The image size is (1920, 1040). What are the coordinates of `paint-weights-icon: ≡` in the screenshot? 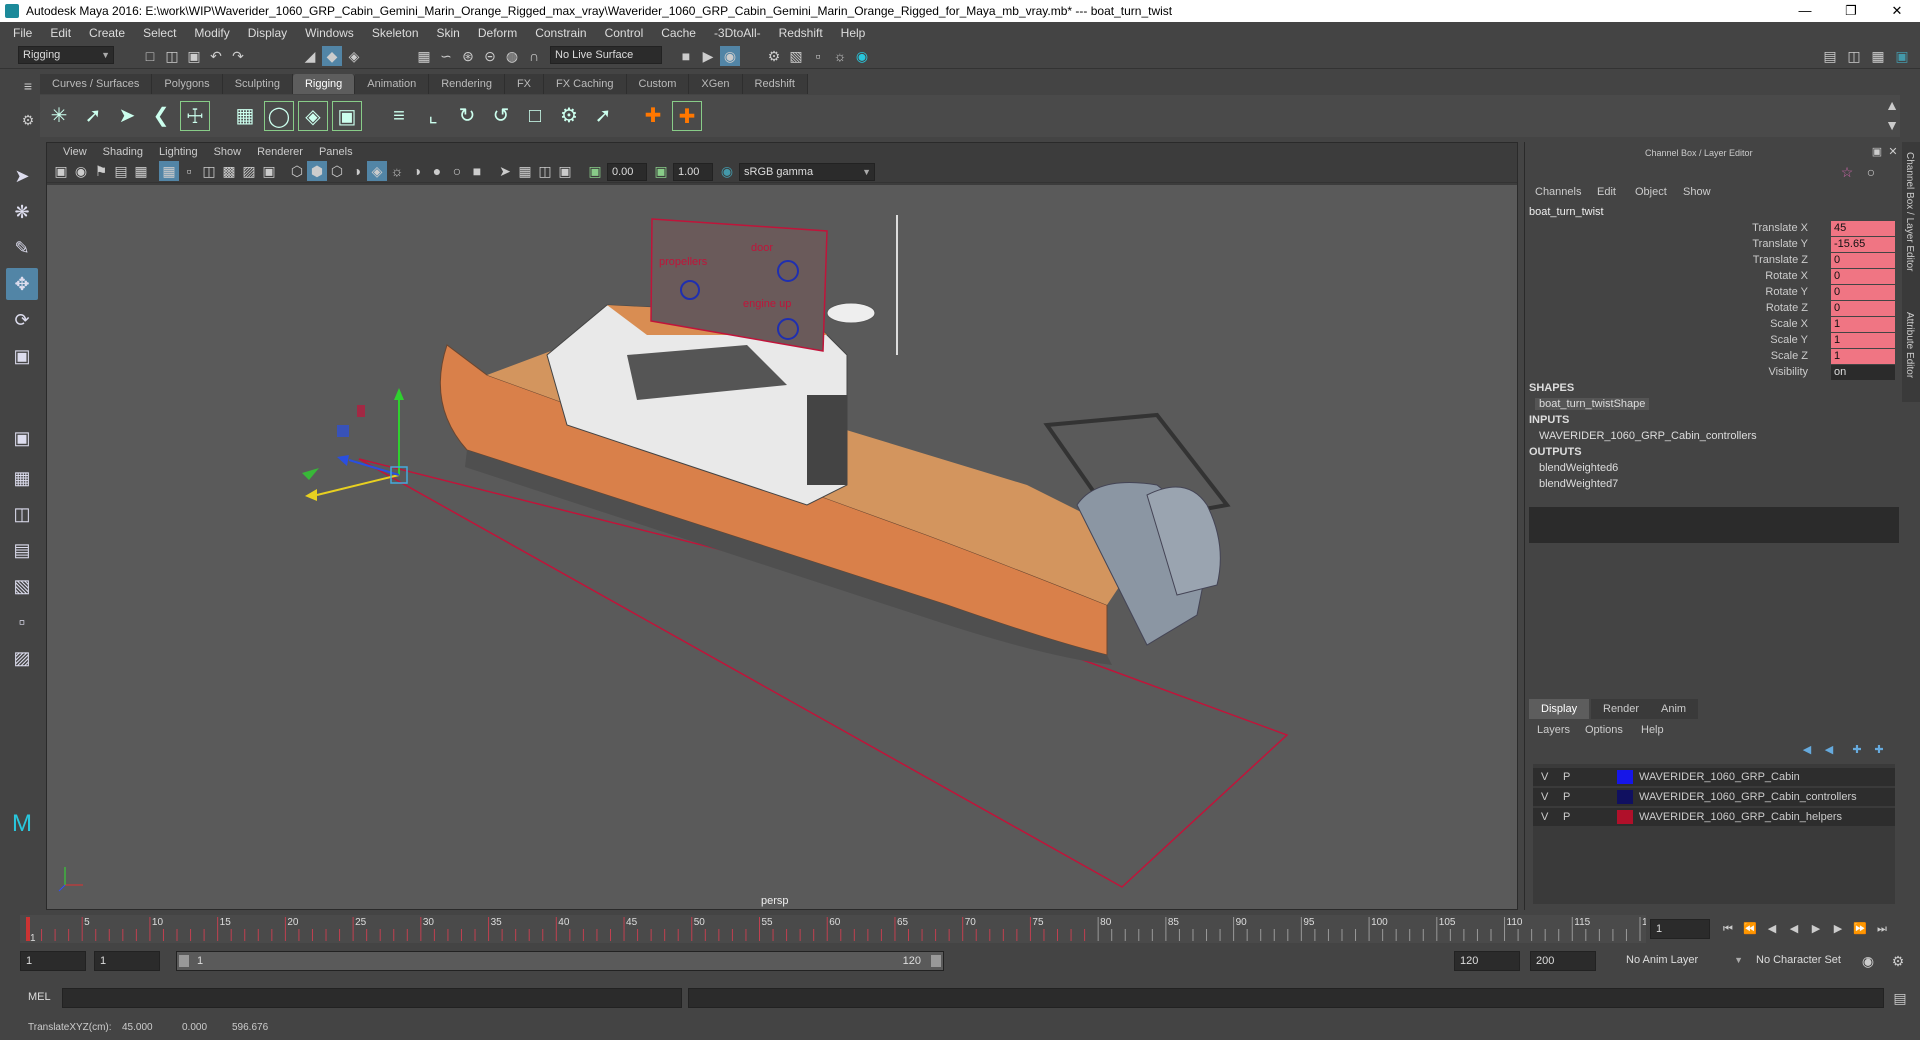 It's located at (399, 116).